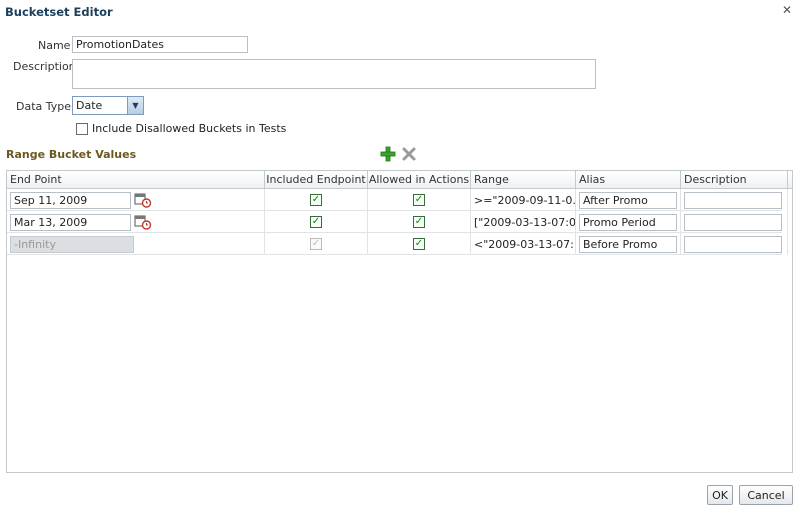  I want to click on alias-input: Promo Period, so click(628, 222).